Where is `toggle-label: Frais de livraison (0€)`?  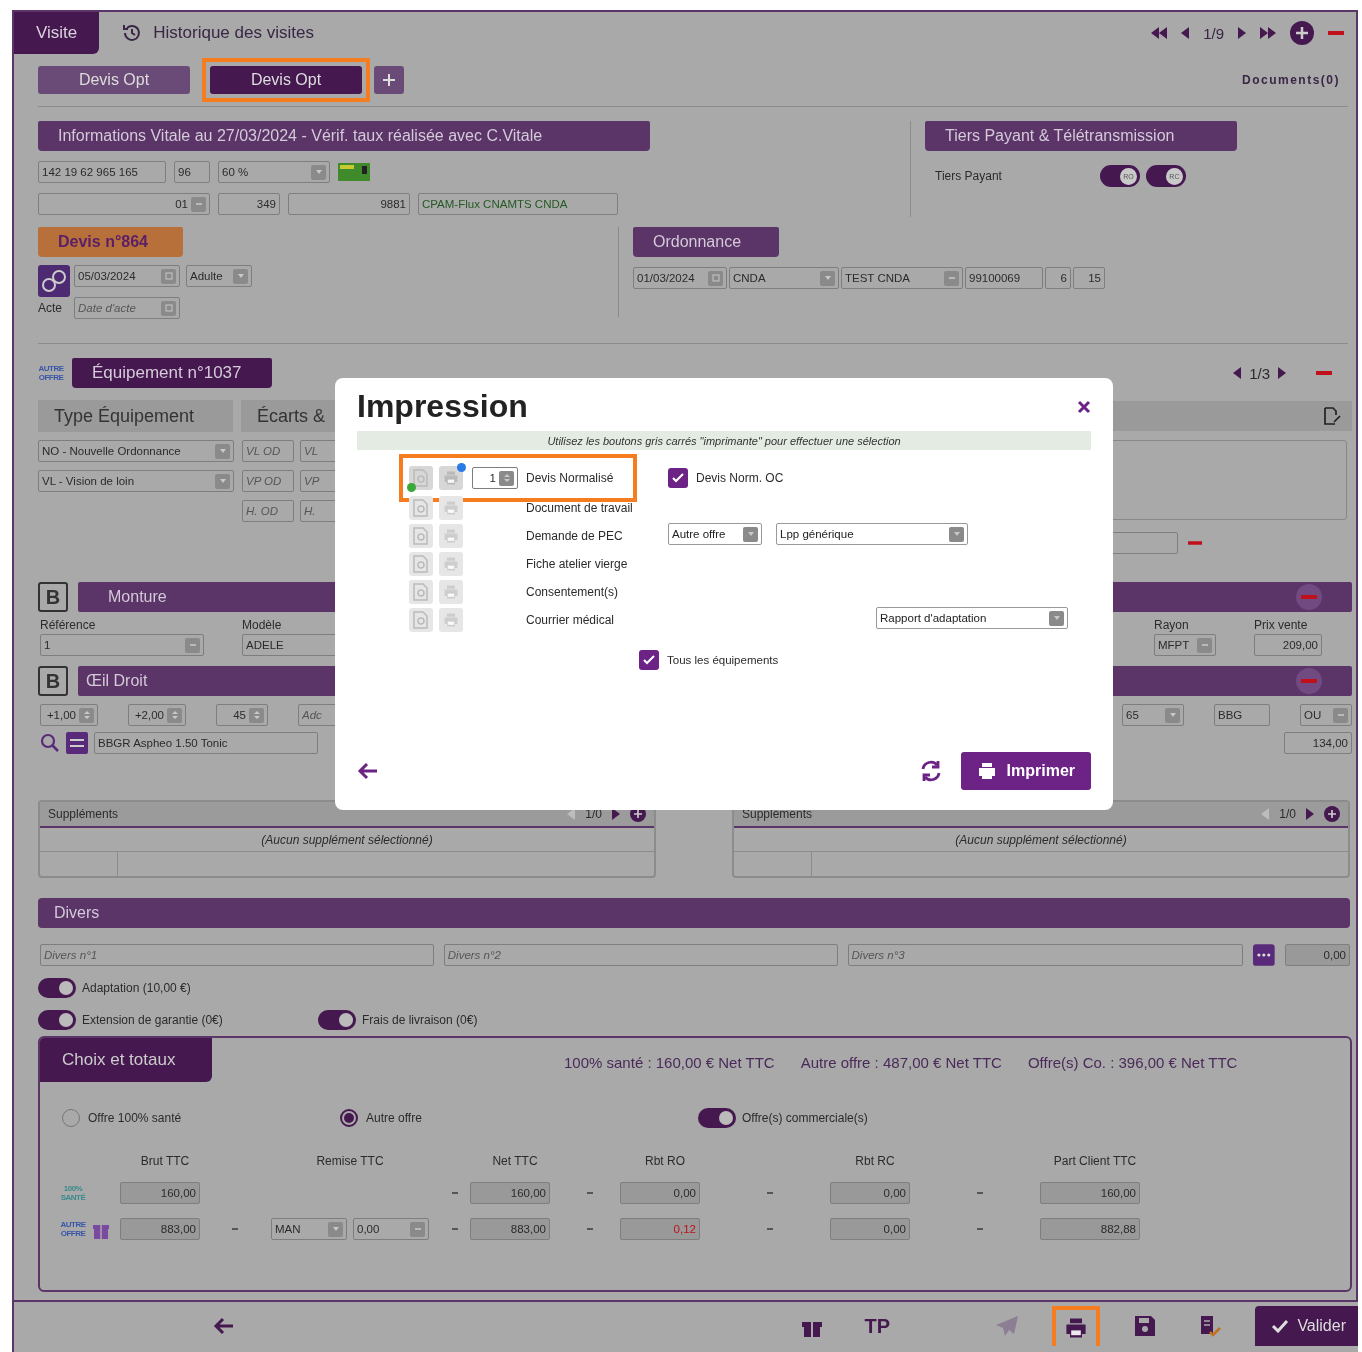
toggle-label: Frais de livraison (0€) is located at coordinates (420, 1020).